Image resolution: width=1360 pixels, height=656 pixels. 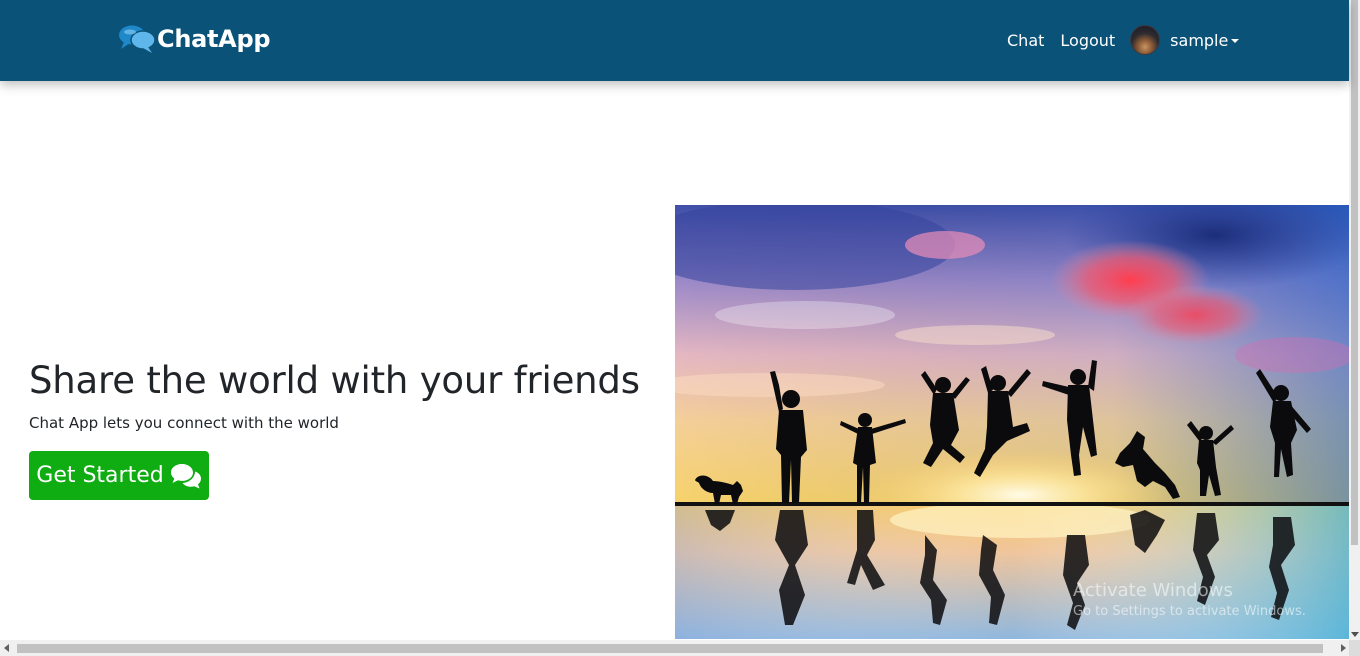 I want to click on brand-name: ChatApp, so click(x=214, y=39).